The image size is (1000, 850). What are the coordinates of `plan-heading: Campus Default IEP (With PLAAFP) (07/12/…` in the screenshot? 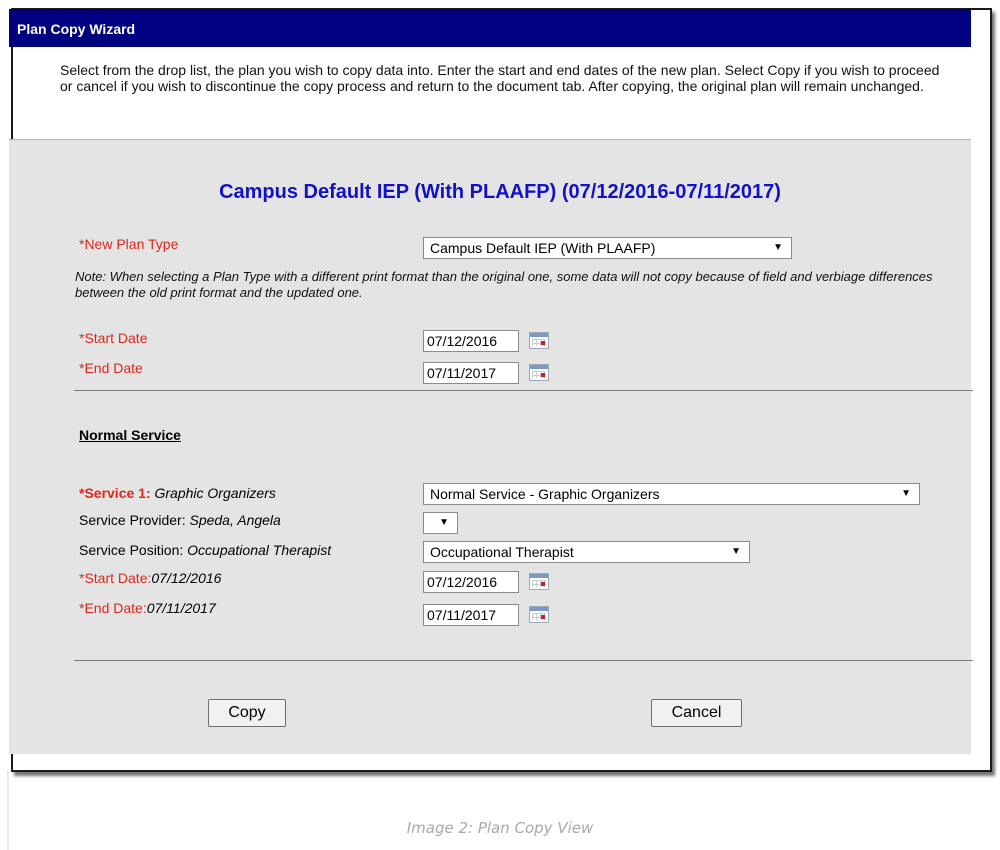 It's located at (500, 192).